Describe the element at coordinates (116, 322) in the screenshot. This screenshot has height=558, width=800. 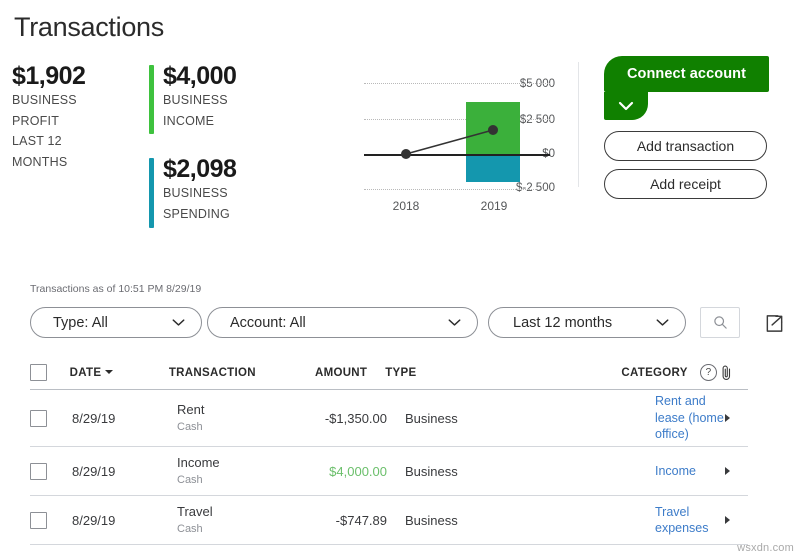
I see `filter-type-dropdown: Type: All` at that location.